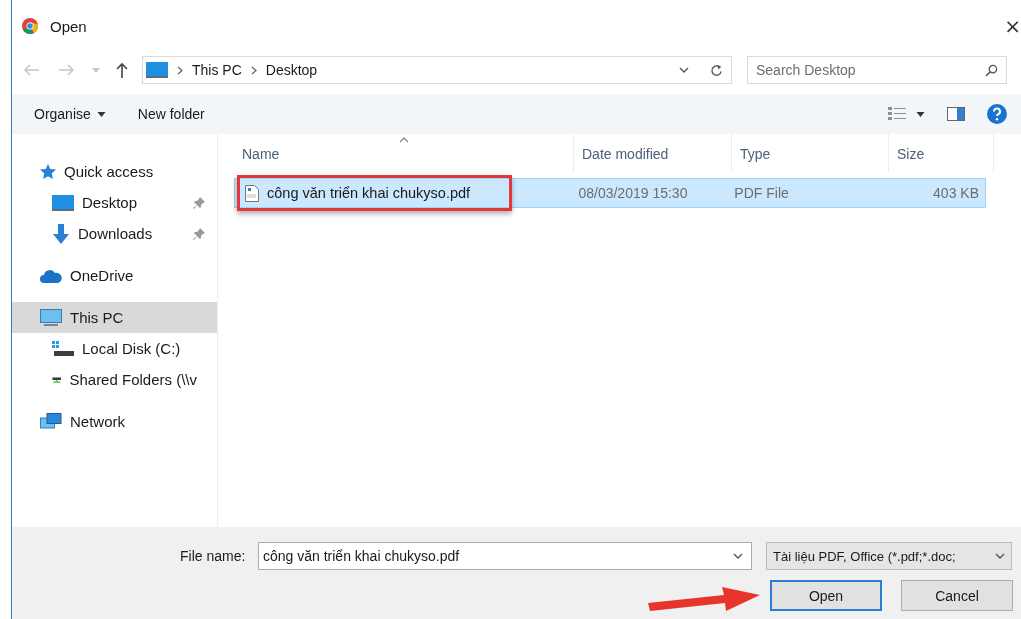 The image size is (1021, 619). What do you see at coordinates (114, 233) in the screenshot?
I see `nav-item: Downloads` at bounding box center [114, 233].